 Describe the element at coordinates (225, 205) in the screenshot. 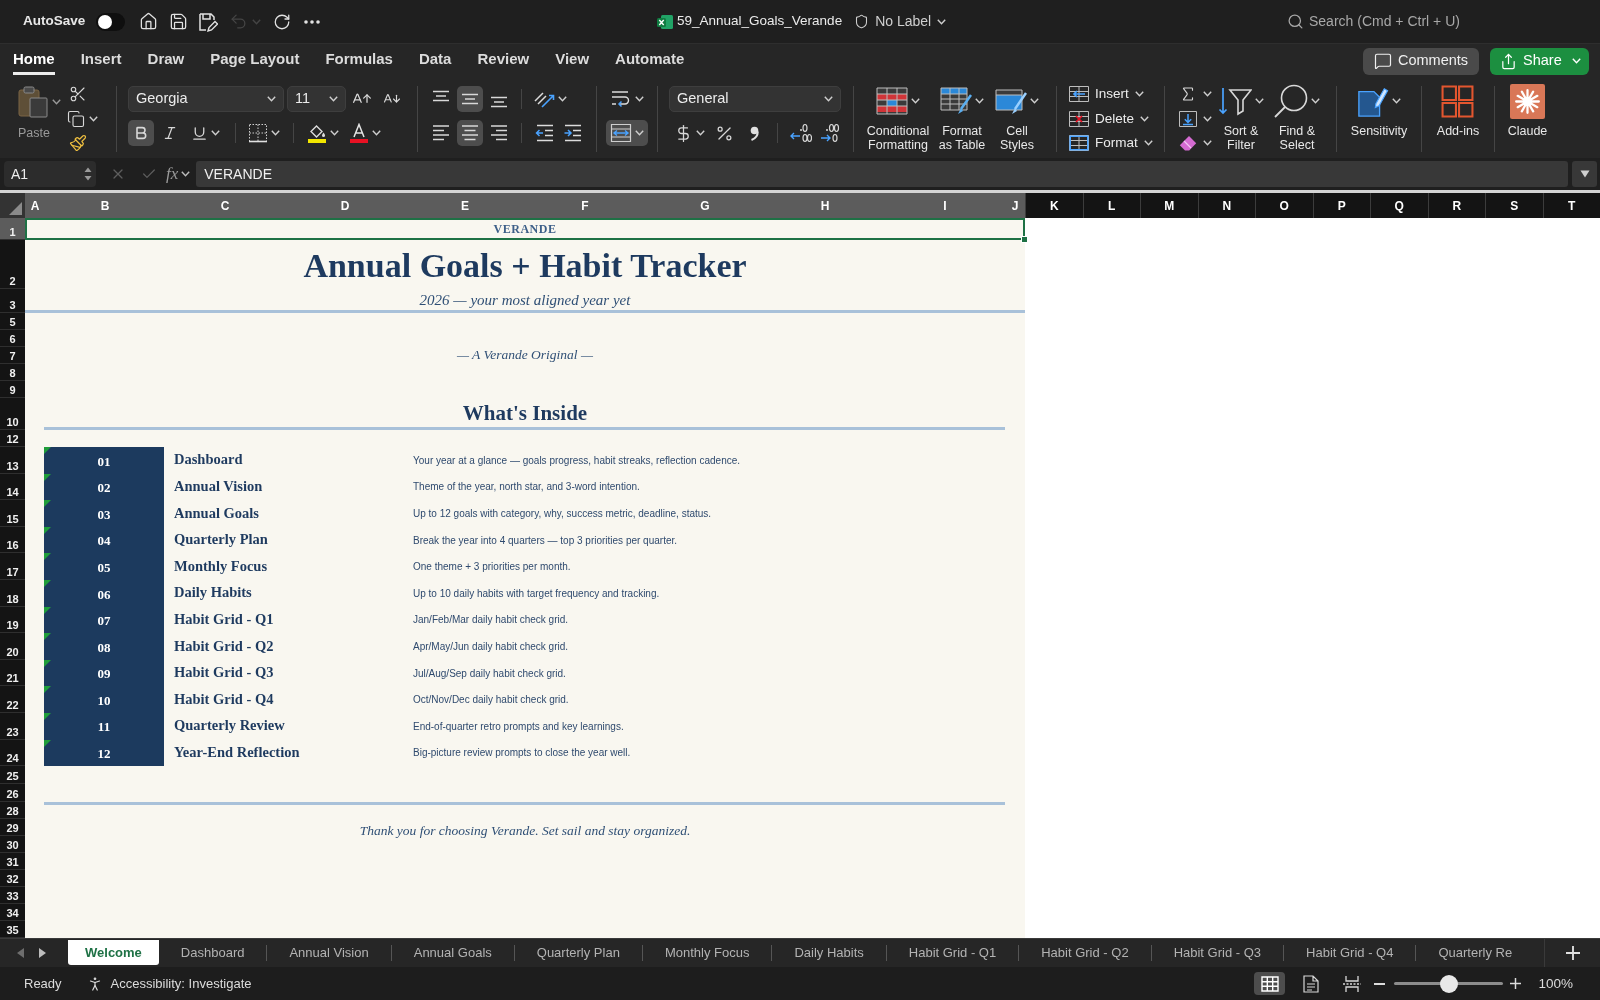

I see `column-header: C` at that location.